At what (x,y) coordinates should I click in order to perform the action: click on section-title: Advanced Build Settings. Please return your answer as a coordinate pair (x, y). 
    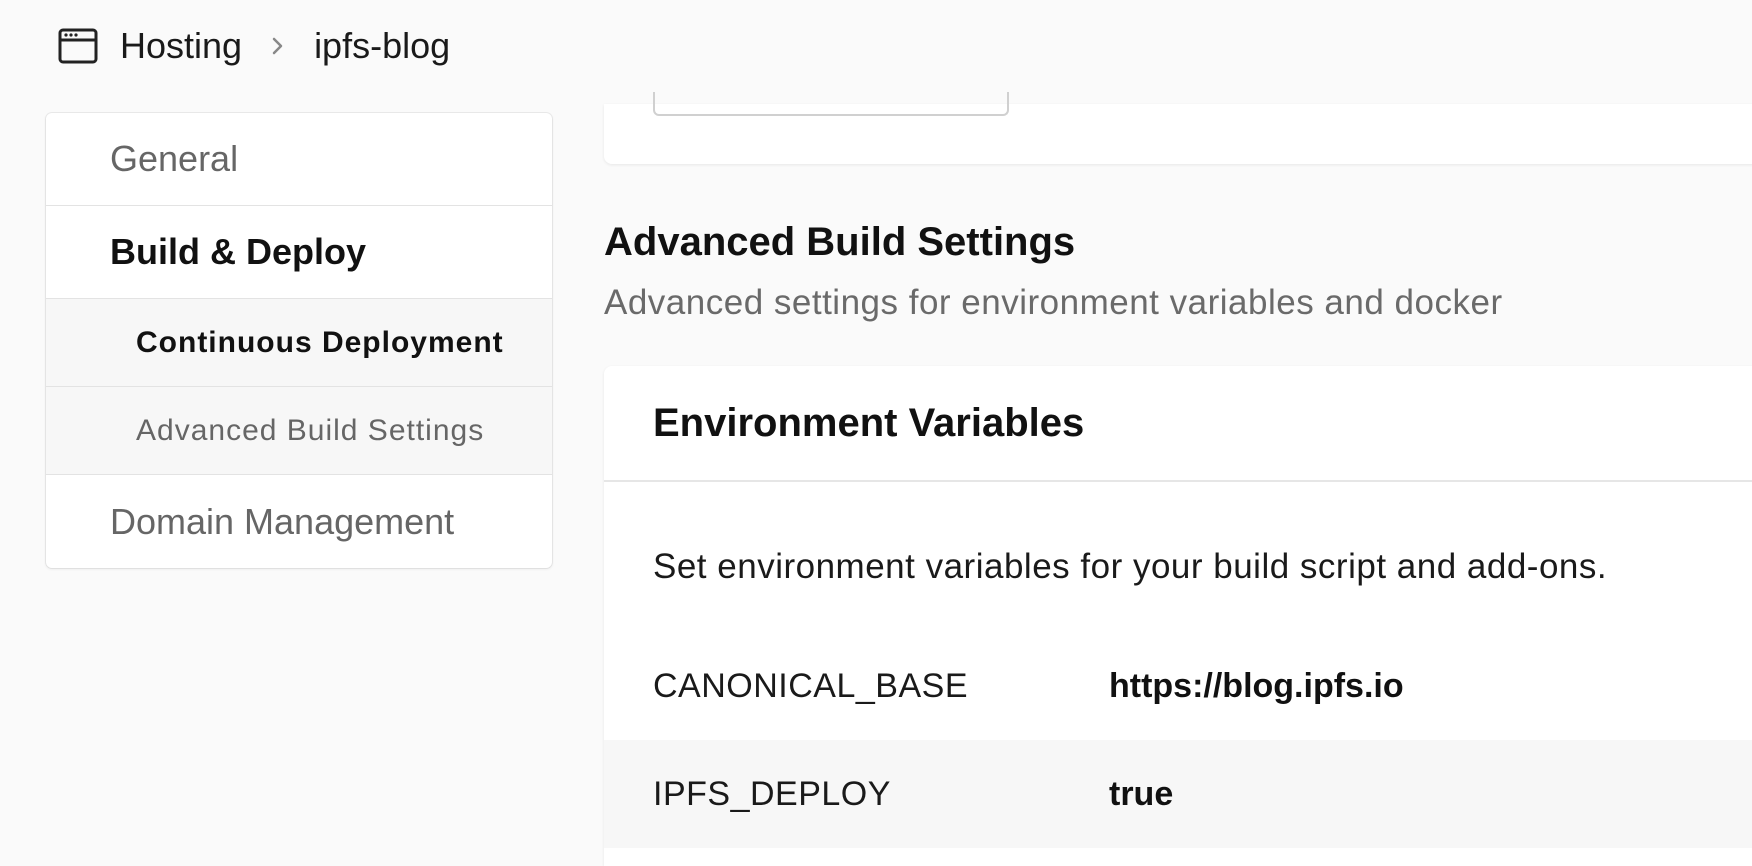
    Looking at the image, I should click on (840, 242).